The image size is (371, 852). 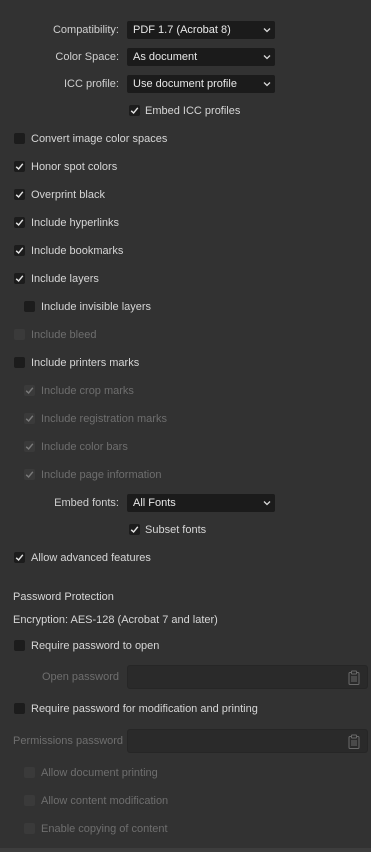 What do you see at coordinates (63, 597) in the screenshot?
I see `password-protection-heading: Password Protection` at bounding box center [63, 597].